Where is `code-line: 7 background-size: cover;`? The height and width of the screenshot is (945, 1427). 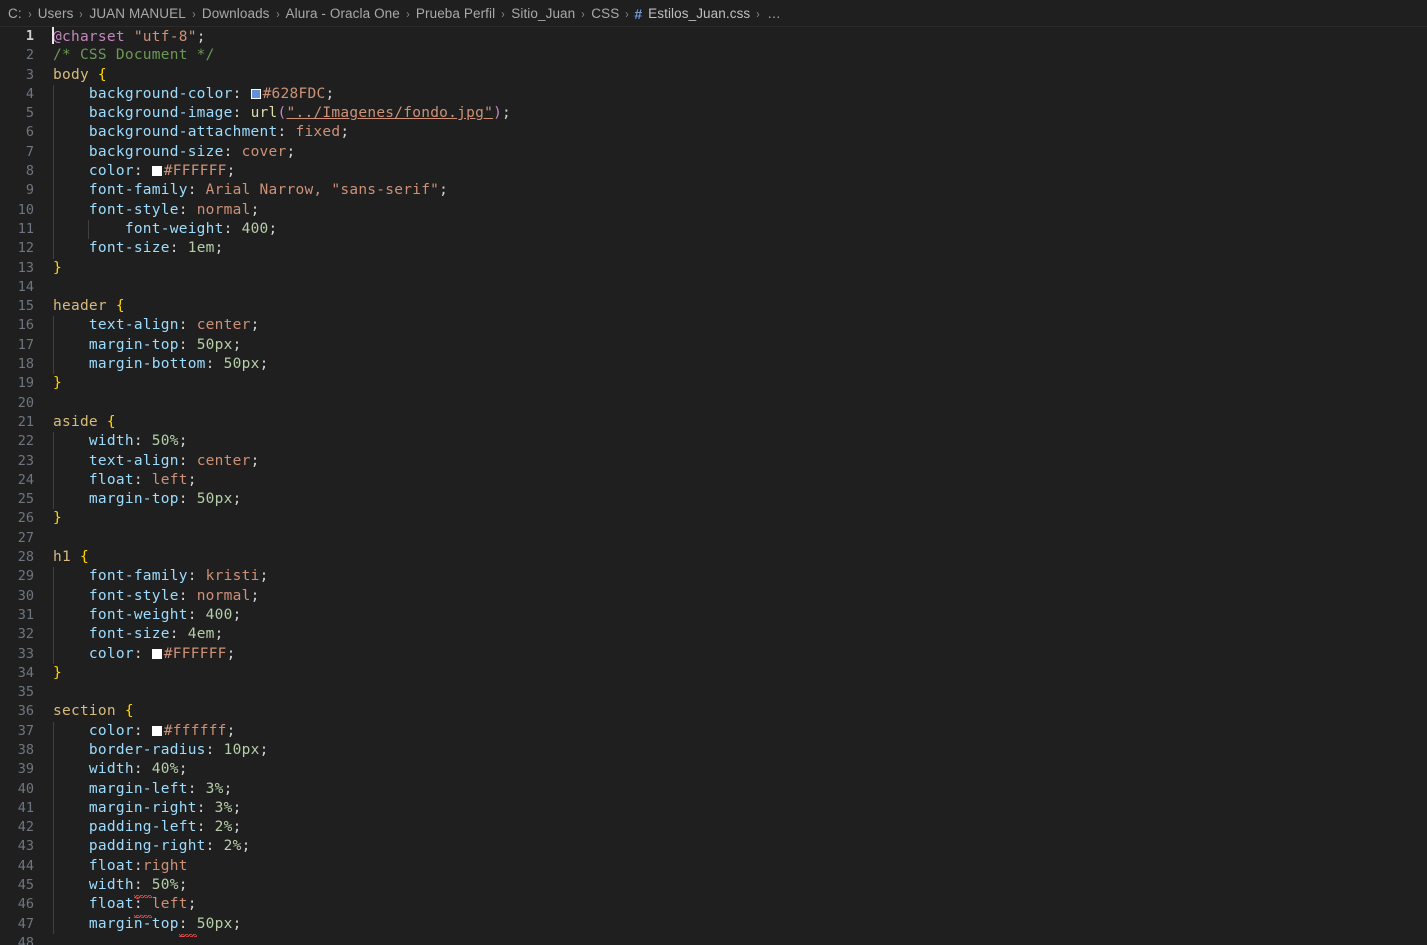 code-line: 7 background-size: cover; is located at coordinates (713, 152).